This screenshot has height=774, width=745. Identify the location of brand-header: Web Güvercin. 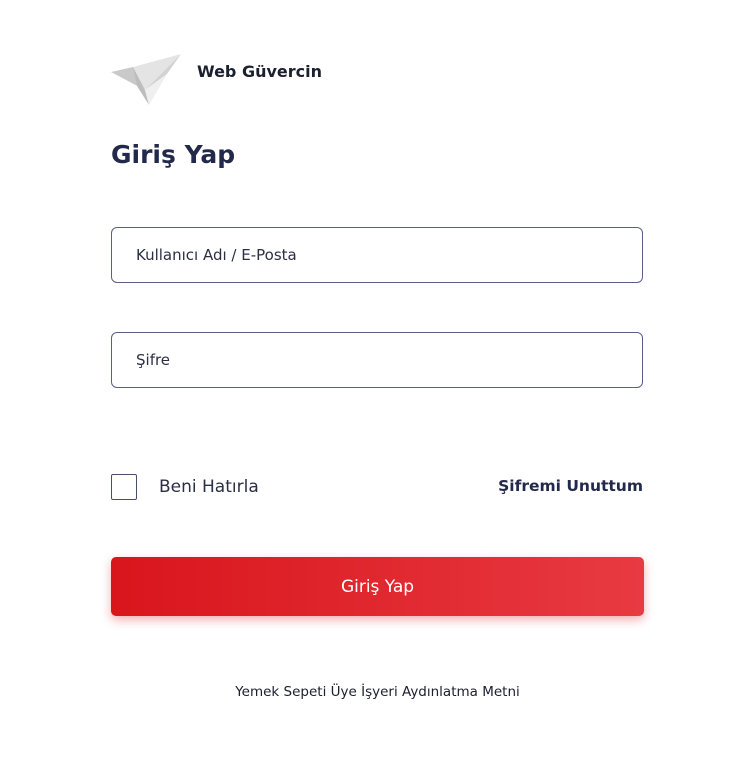
(216, 78).